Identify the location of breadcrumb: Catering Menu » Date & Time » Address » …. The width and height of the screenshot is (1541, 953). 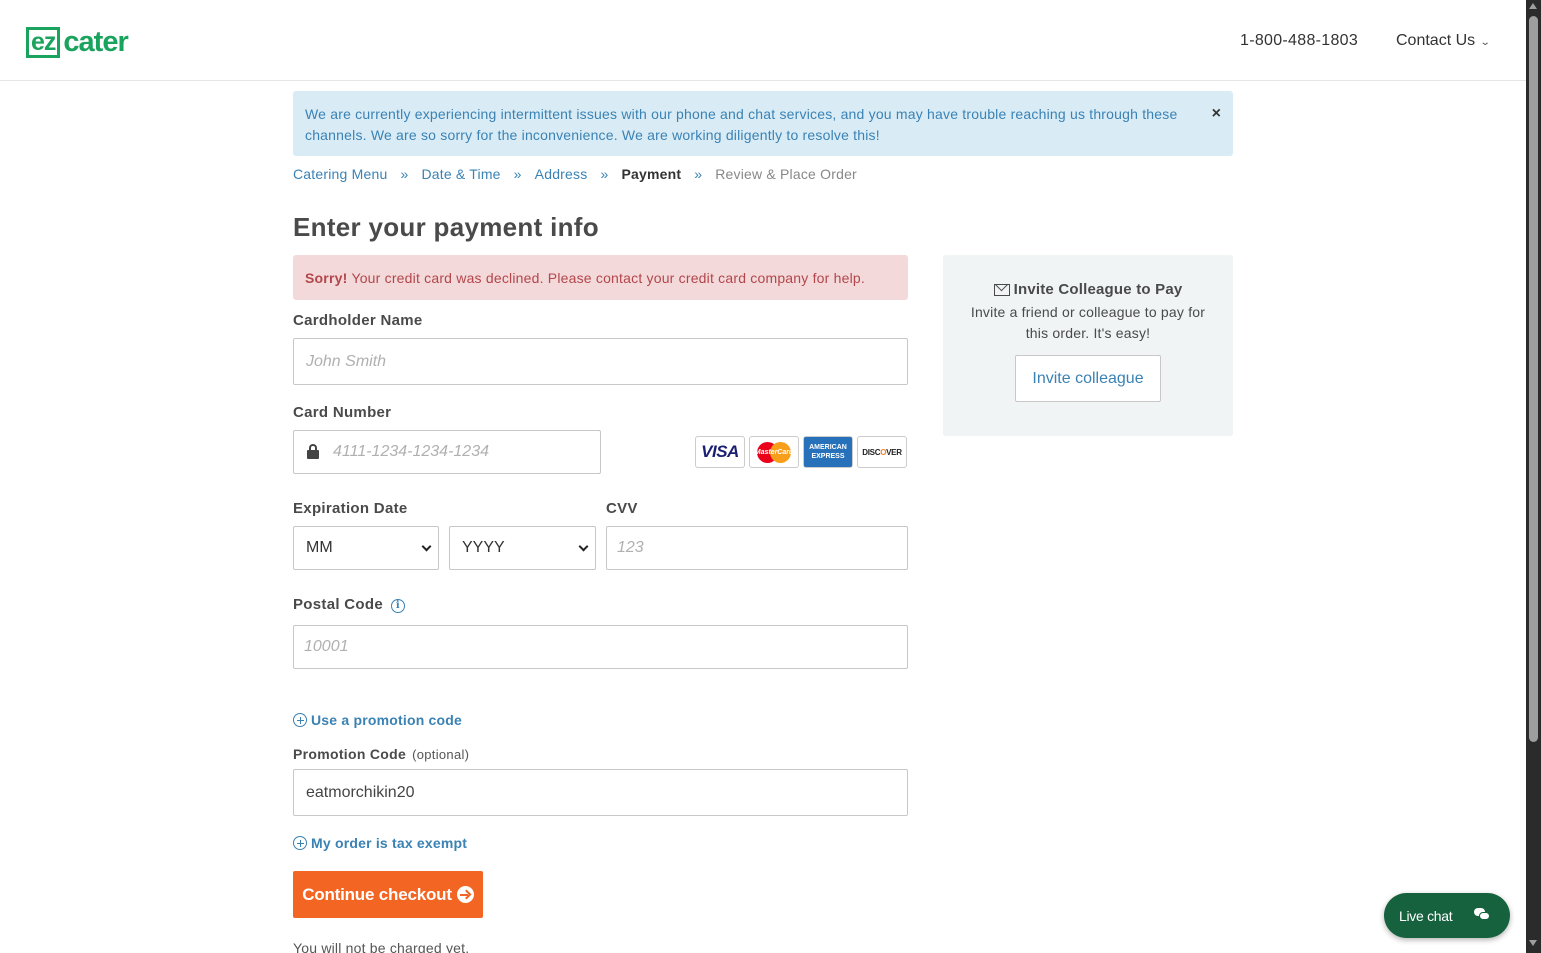
(575, 174).